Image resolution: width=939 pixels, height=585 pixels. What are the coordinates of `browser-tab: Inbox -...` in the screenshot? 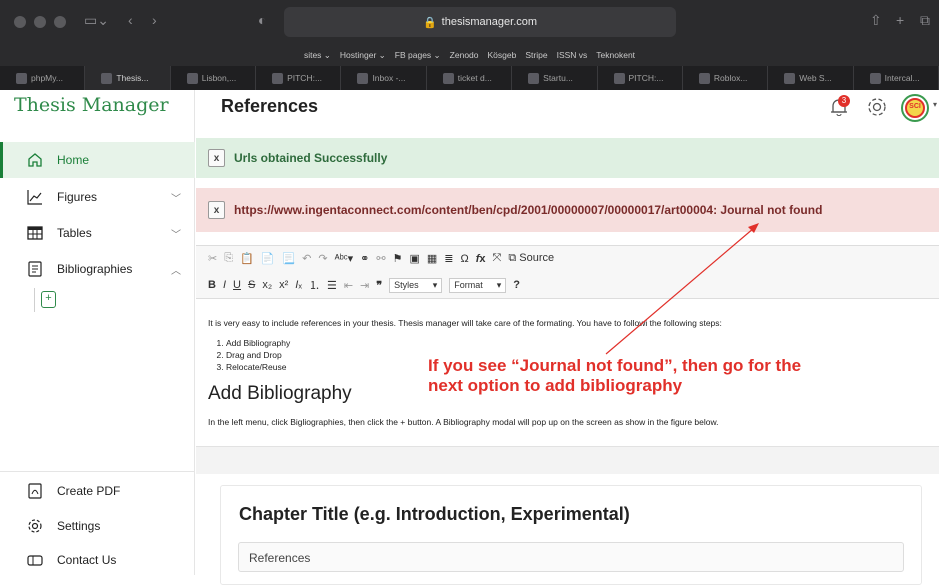 It's located at (384, 78).